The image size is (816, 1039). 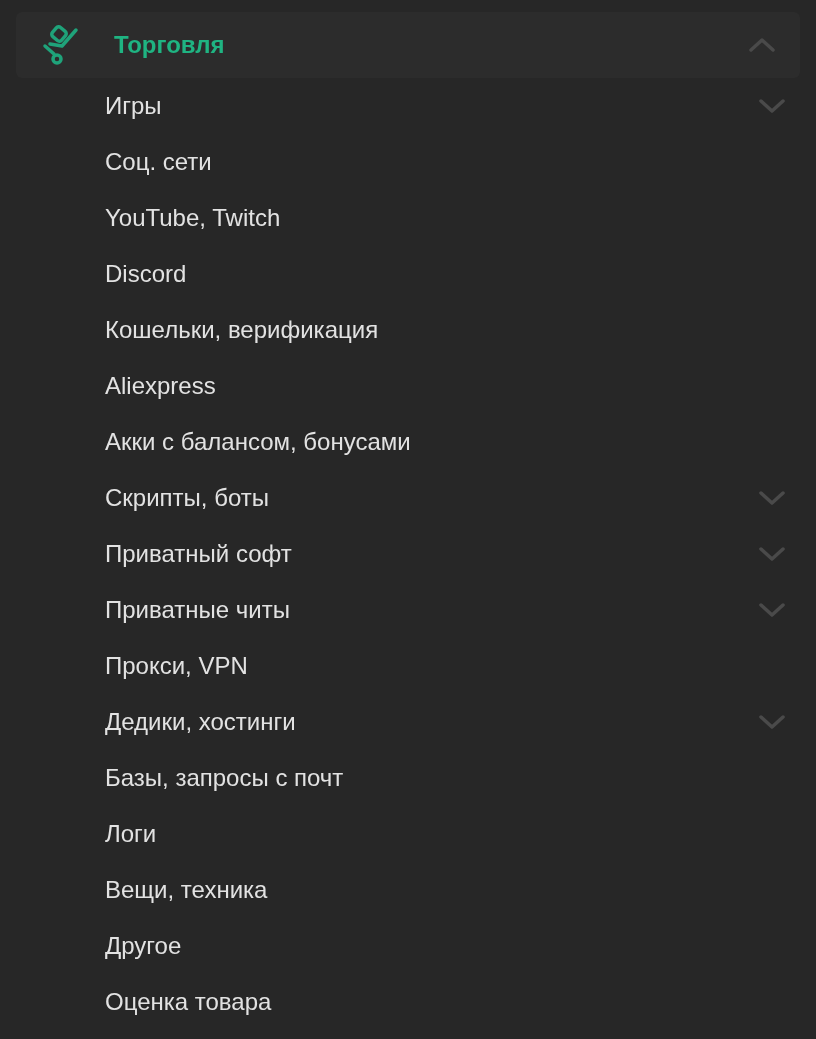 What do you see at coordinates (408, 554) in the screenshot?
I see `menu-item: Приватный софт` at bounding box center [408, 554].